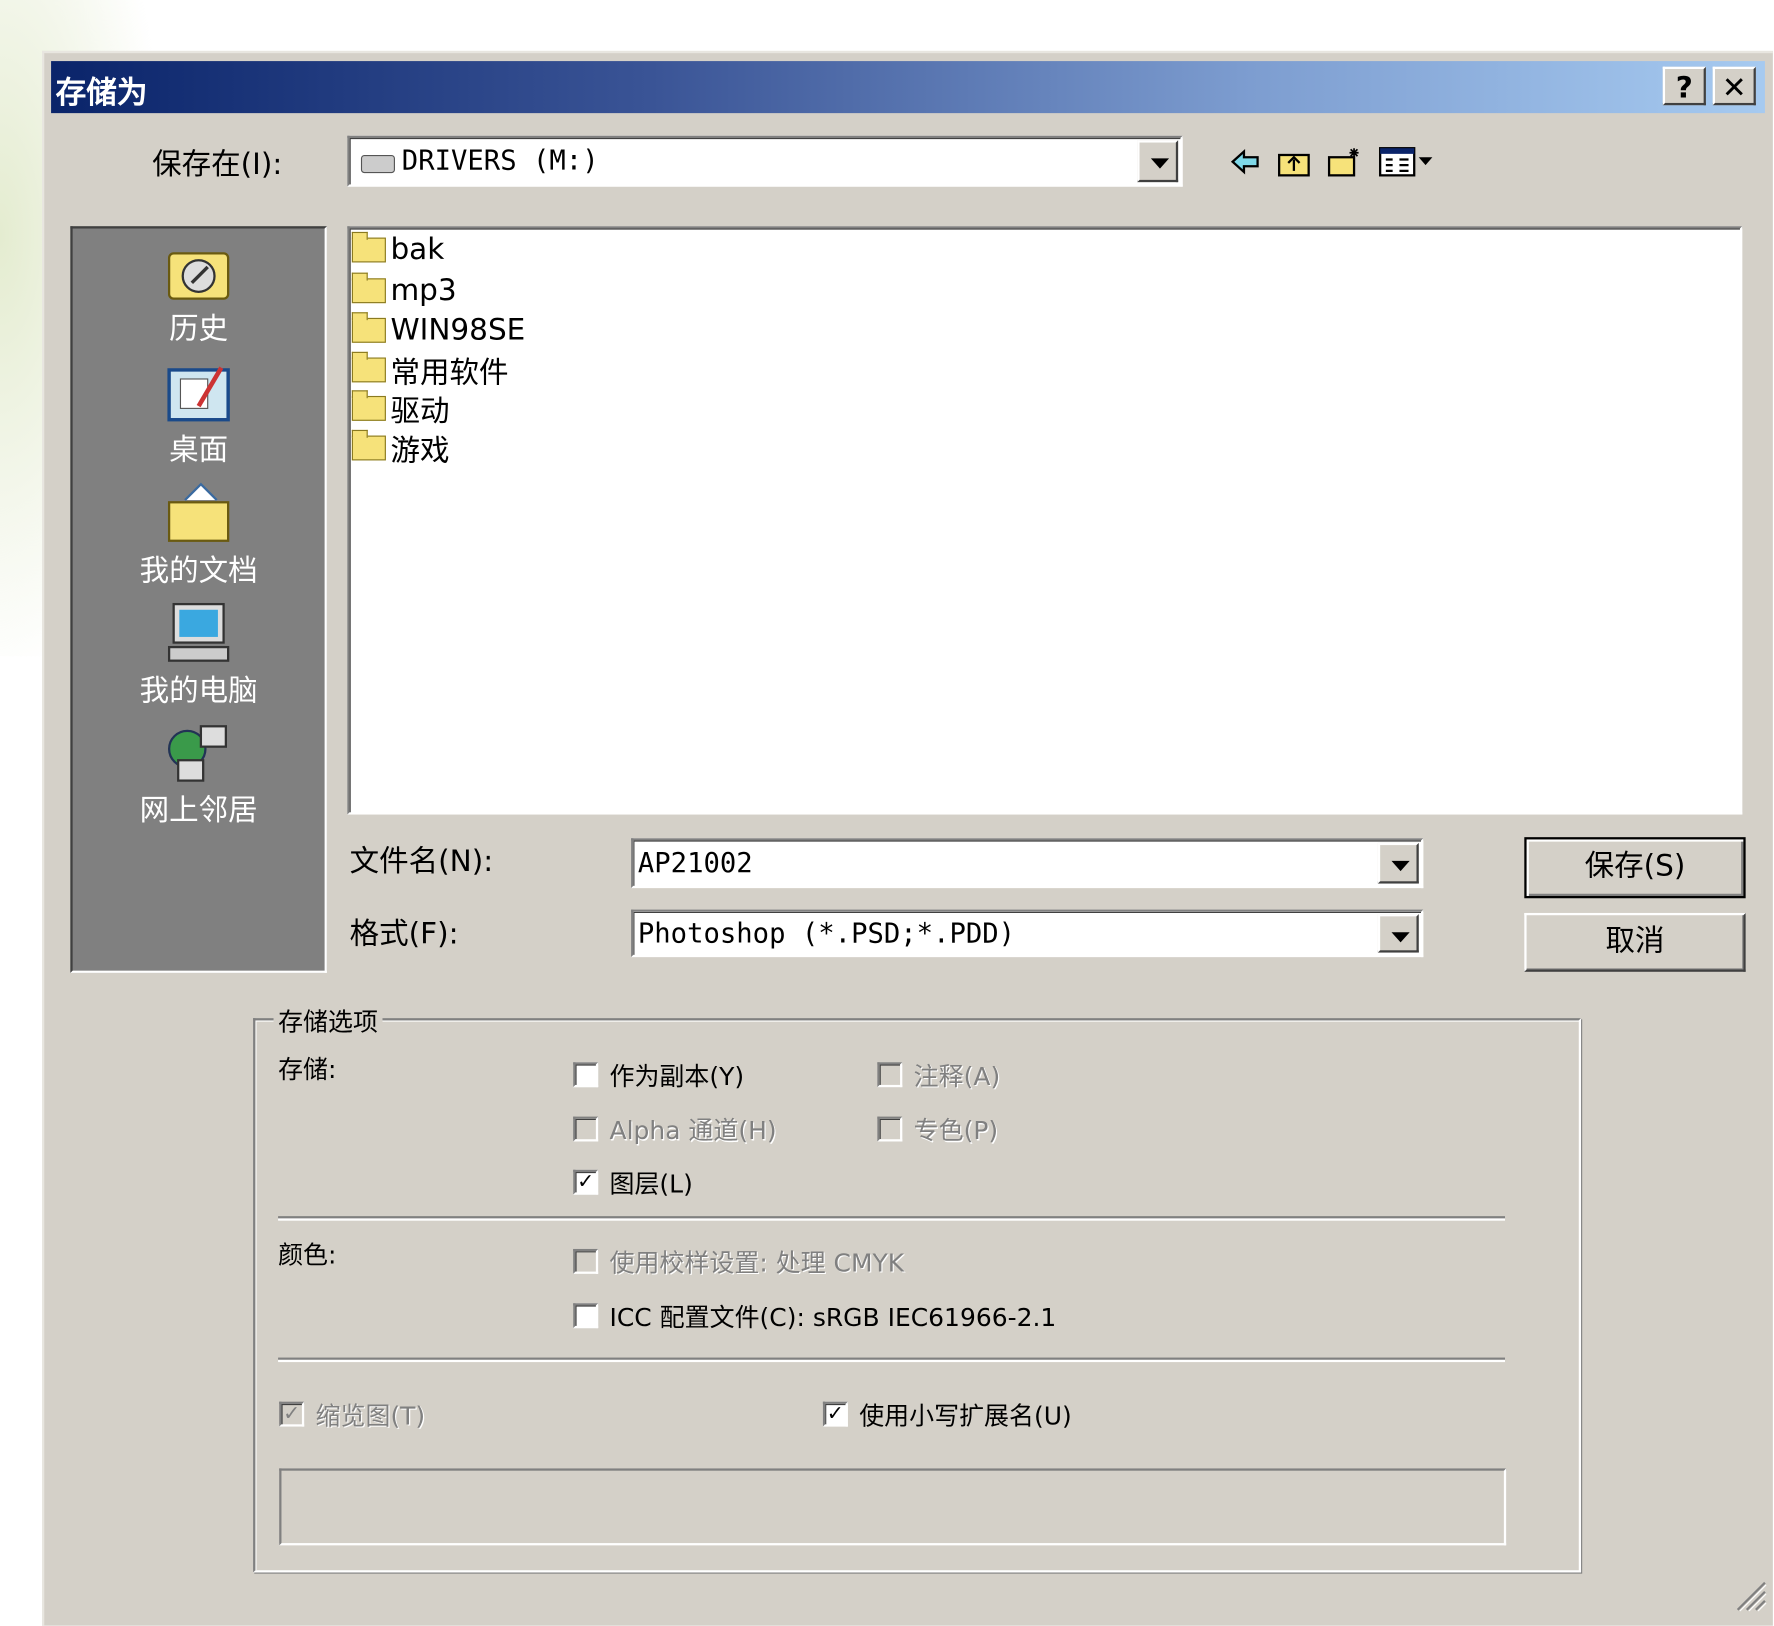  I want to click on message-area, so click(893, 1507).